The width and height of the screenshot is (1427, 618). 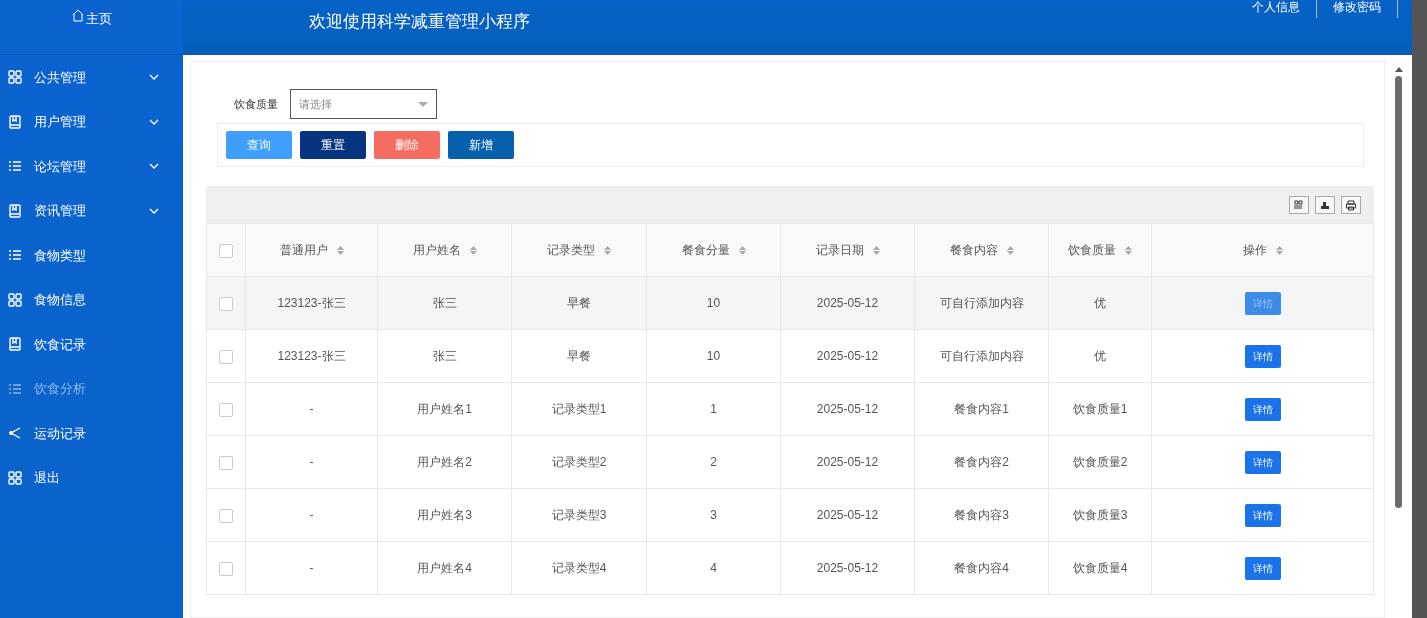 What do you see at coordinates (1351, 204) in the screenshot?
I see `print-button` at bounding box center [1351, 204].